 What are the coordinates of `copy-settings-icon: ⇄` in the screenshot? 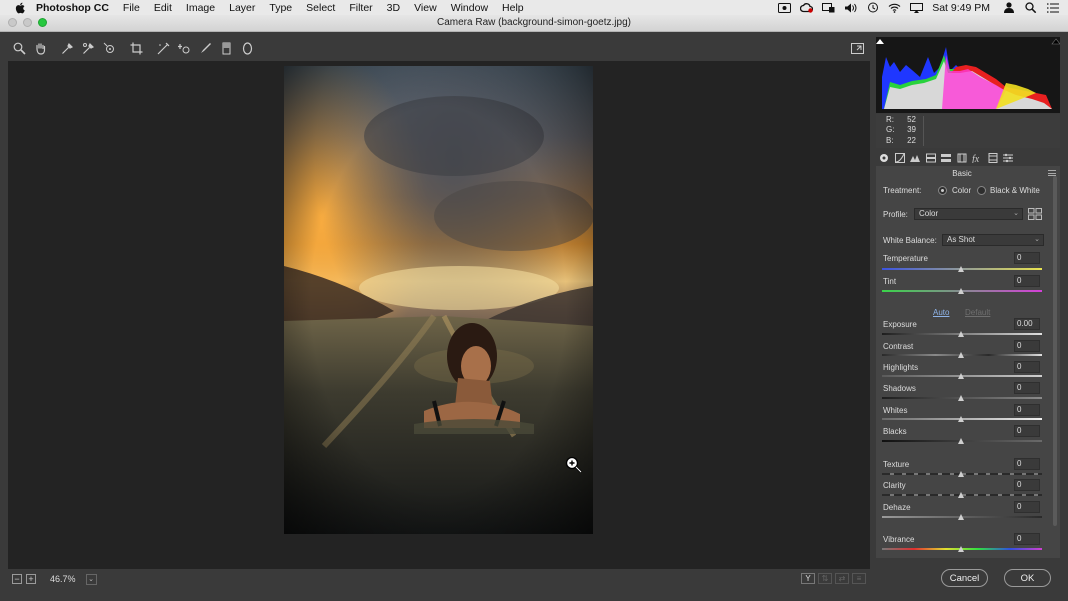 It's located at (842, 578).